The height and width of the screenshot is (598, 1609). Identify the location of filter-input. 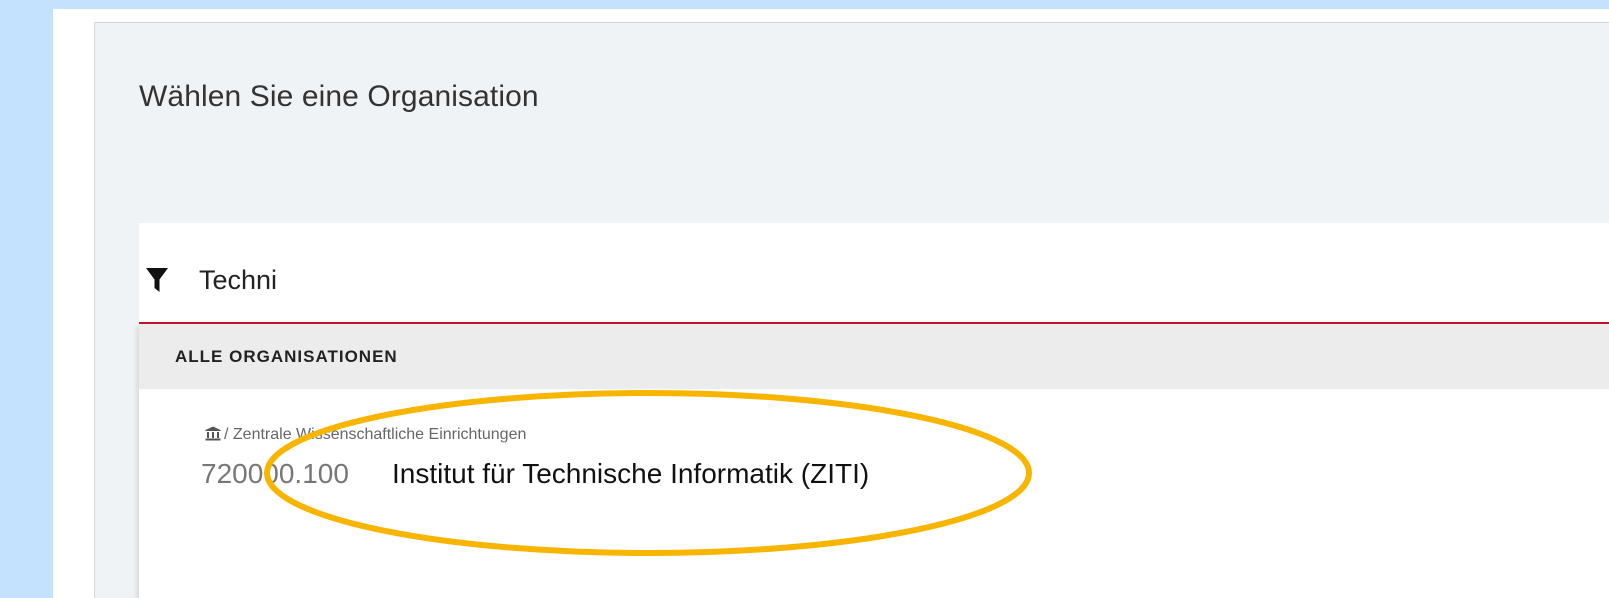
(849, 280).